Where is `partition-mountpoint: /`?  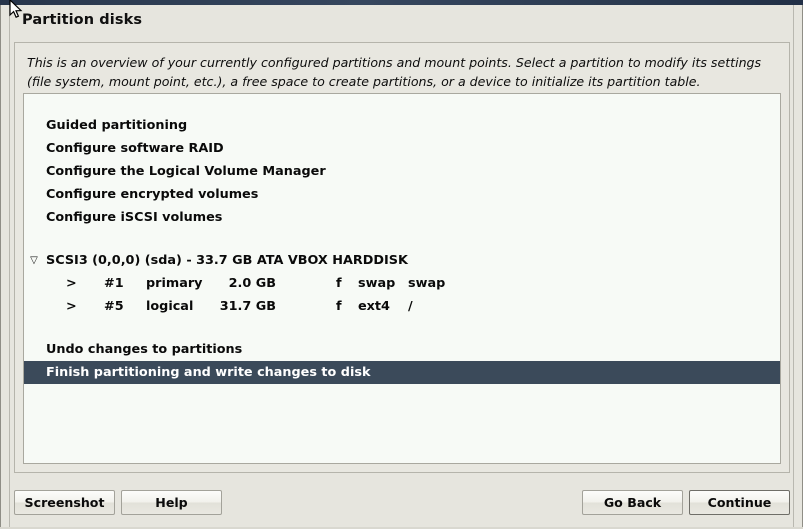
partition-mountpoint: / is located at coordinates (410, 306).